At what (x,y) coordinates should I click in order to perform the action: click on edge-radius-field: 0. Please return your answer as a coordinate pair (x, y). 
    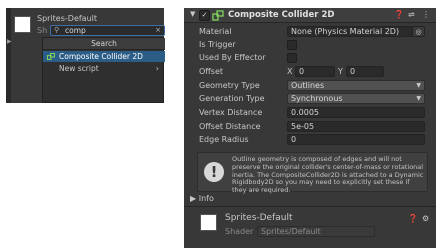
    Looking at the image, I should click on (356, 139).